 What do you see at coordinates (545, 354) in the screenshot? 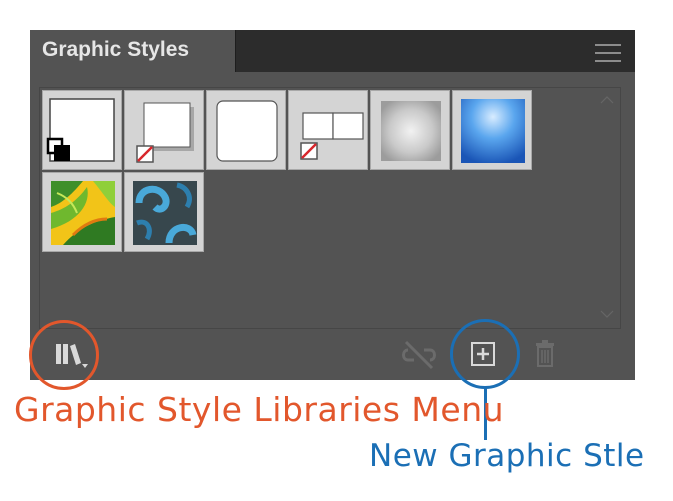
I see `trash-icon` at bounding box center [545, 354].